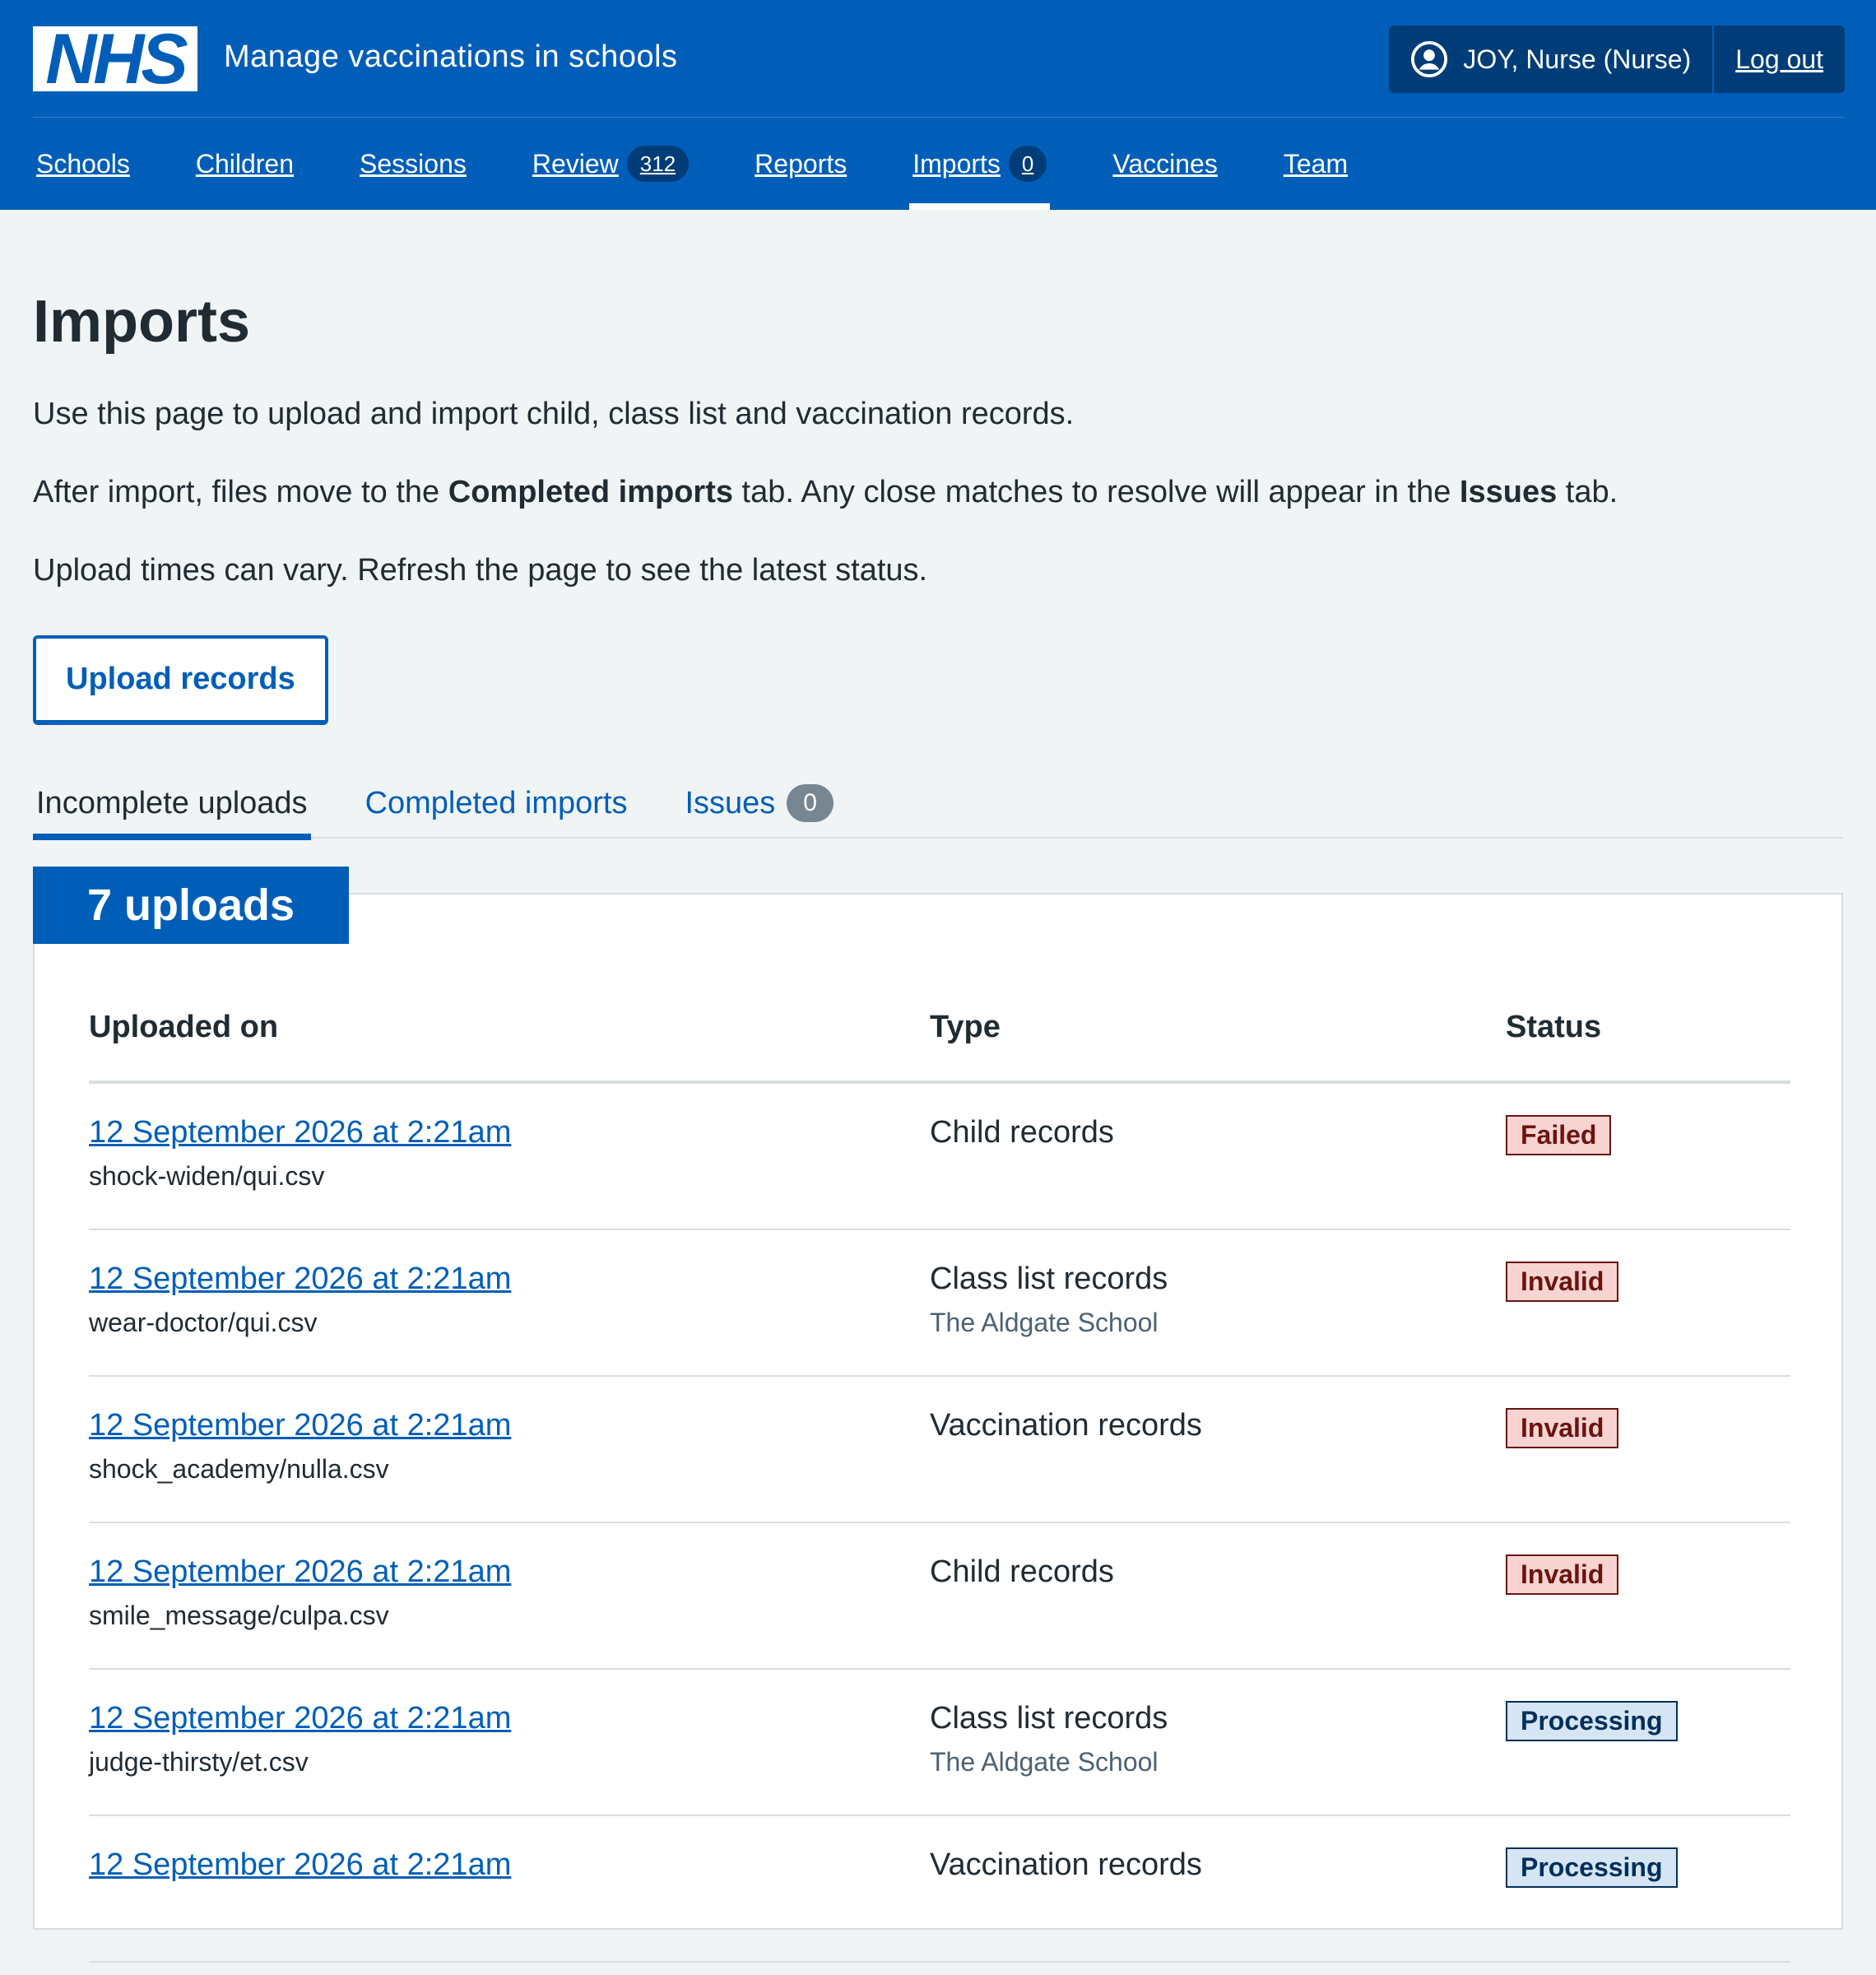  I want to click on user-icon, so click(1429, 59).